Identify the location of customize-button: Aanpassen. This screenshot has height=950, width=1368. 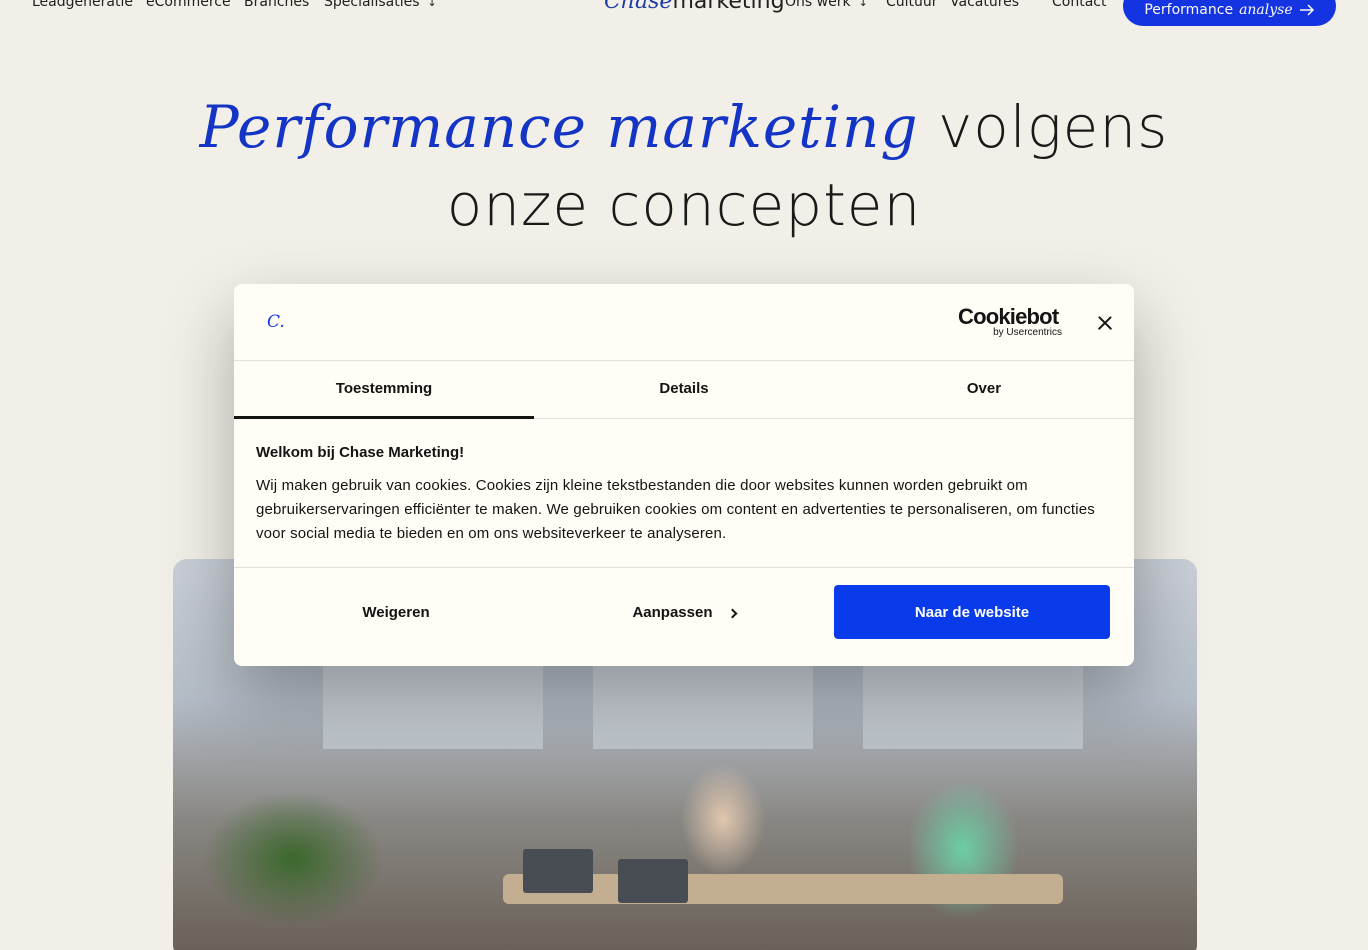
(684, 612).